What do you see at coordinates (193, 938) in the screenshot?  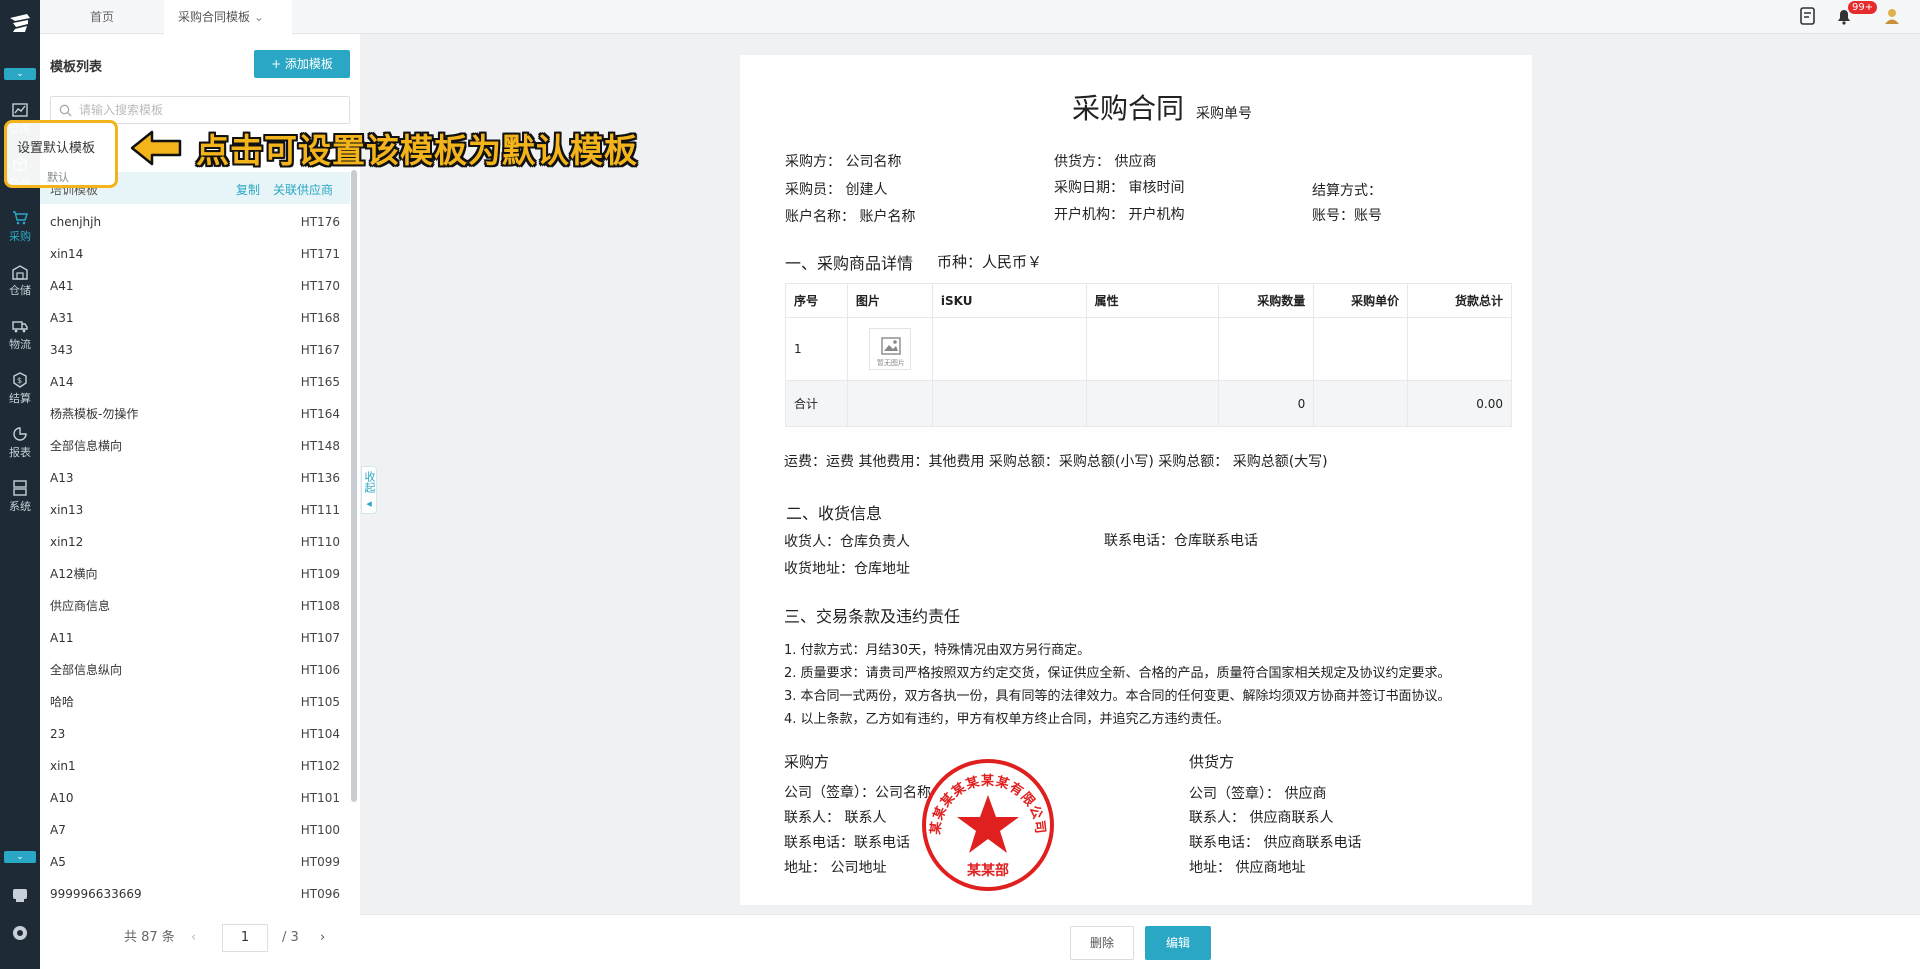 I see `prev-page-button: ‹` at bounding box center [193, 938].